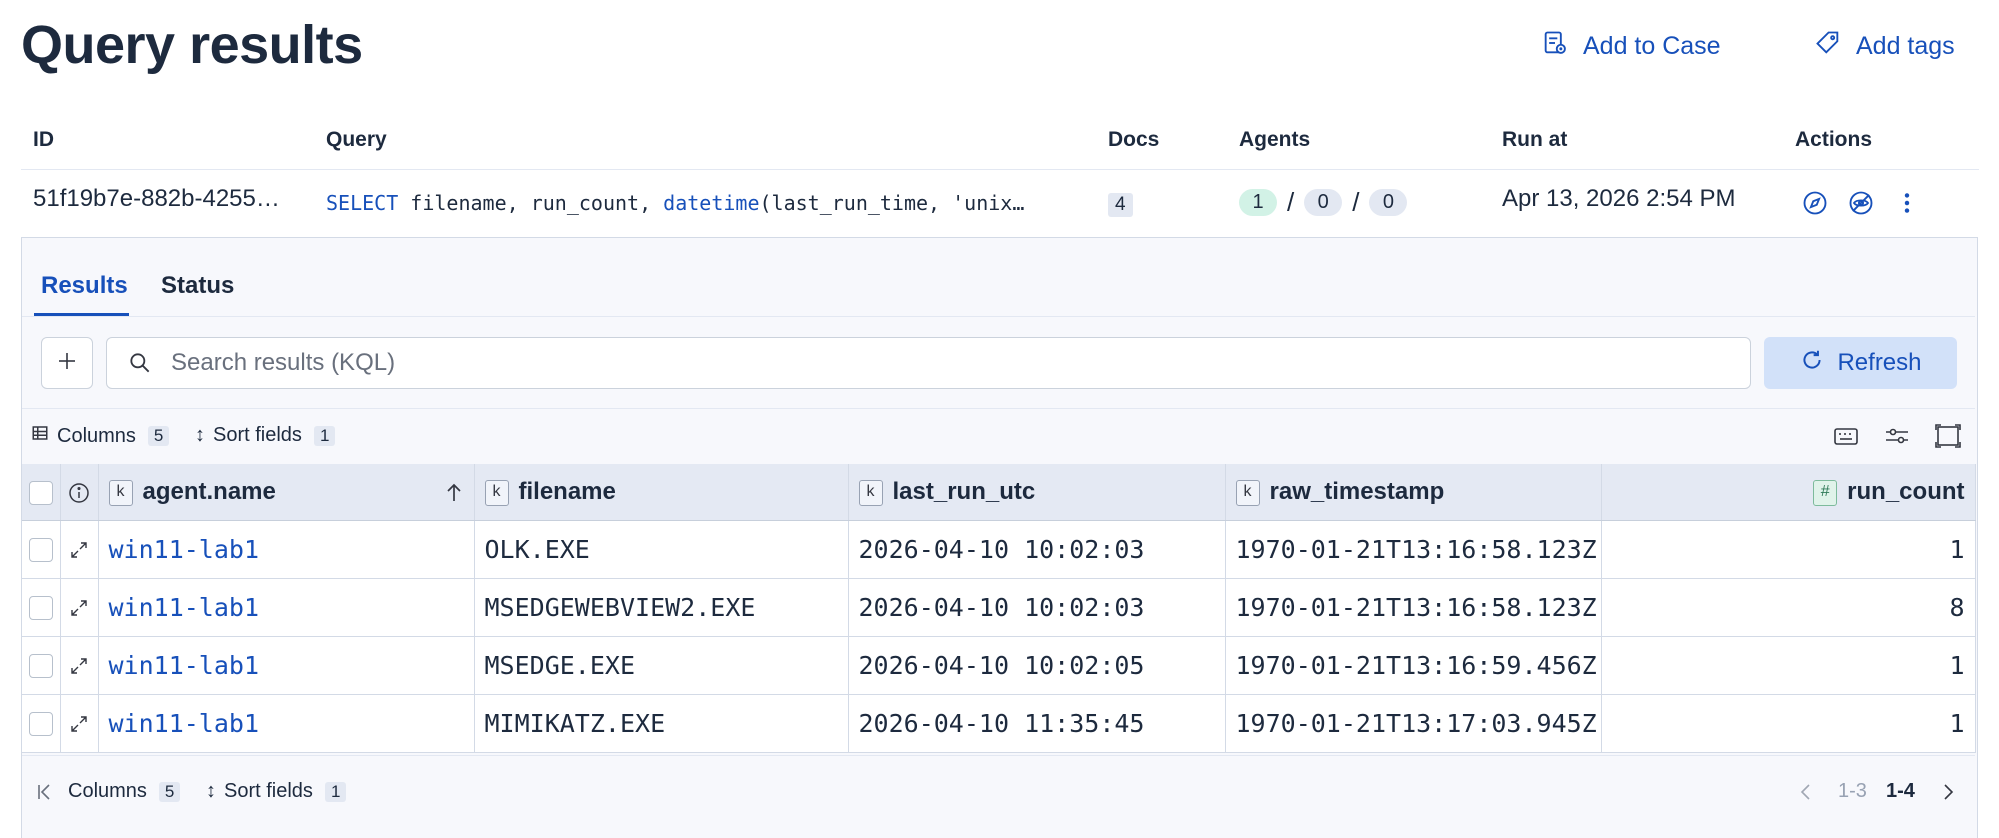 The image size is (1999, 838). Describe the element at coordinates (286, 492) in the screenshot. I see `column-header-agent-name: k agent.name` at that location.